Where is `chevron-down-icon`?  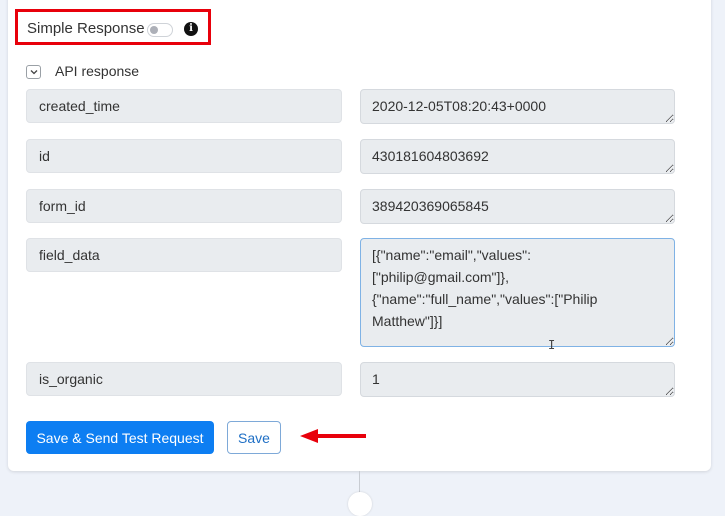
chevron-down-icon is located at coordinates (34, 72).